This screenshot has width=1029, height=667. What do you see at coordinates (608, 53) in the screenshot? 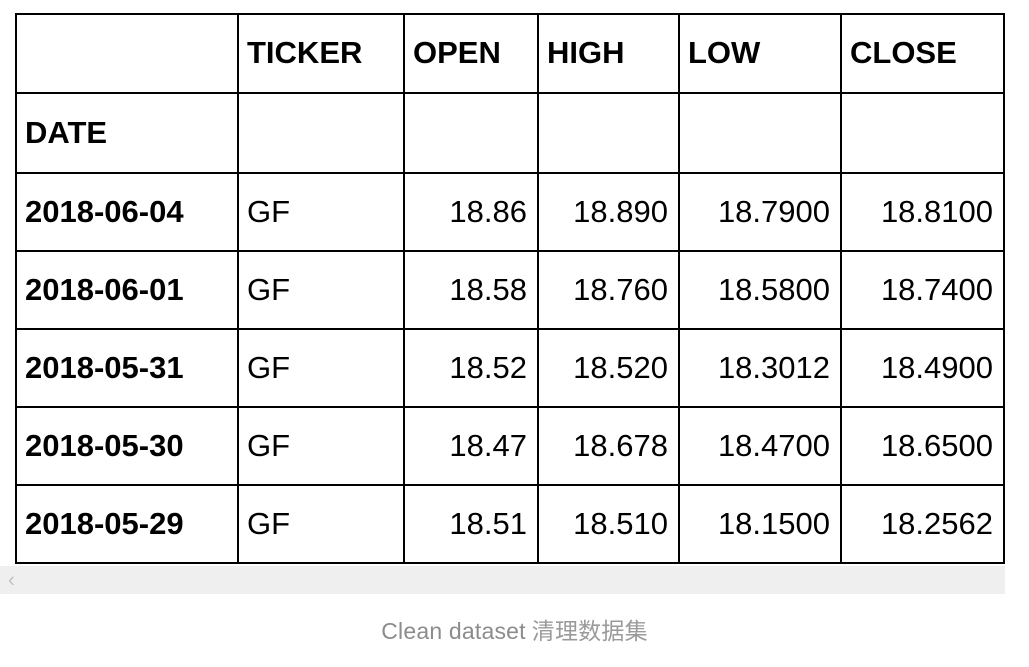
I see `column-header-high: HIGH` at bounding box center [608, 53].